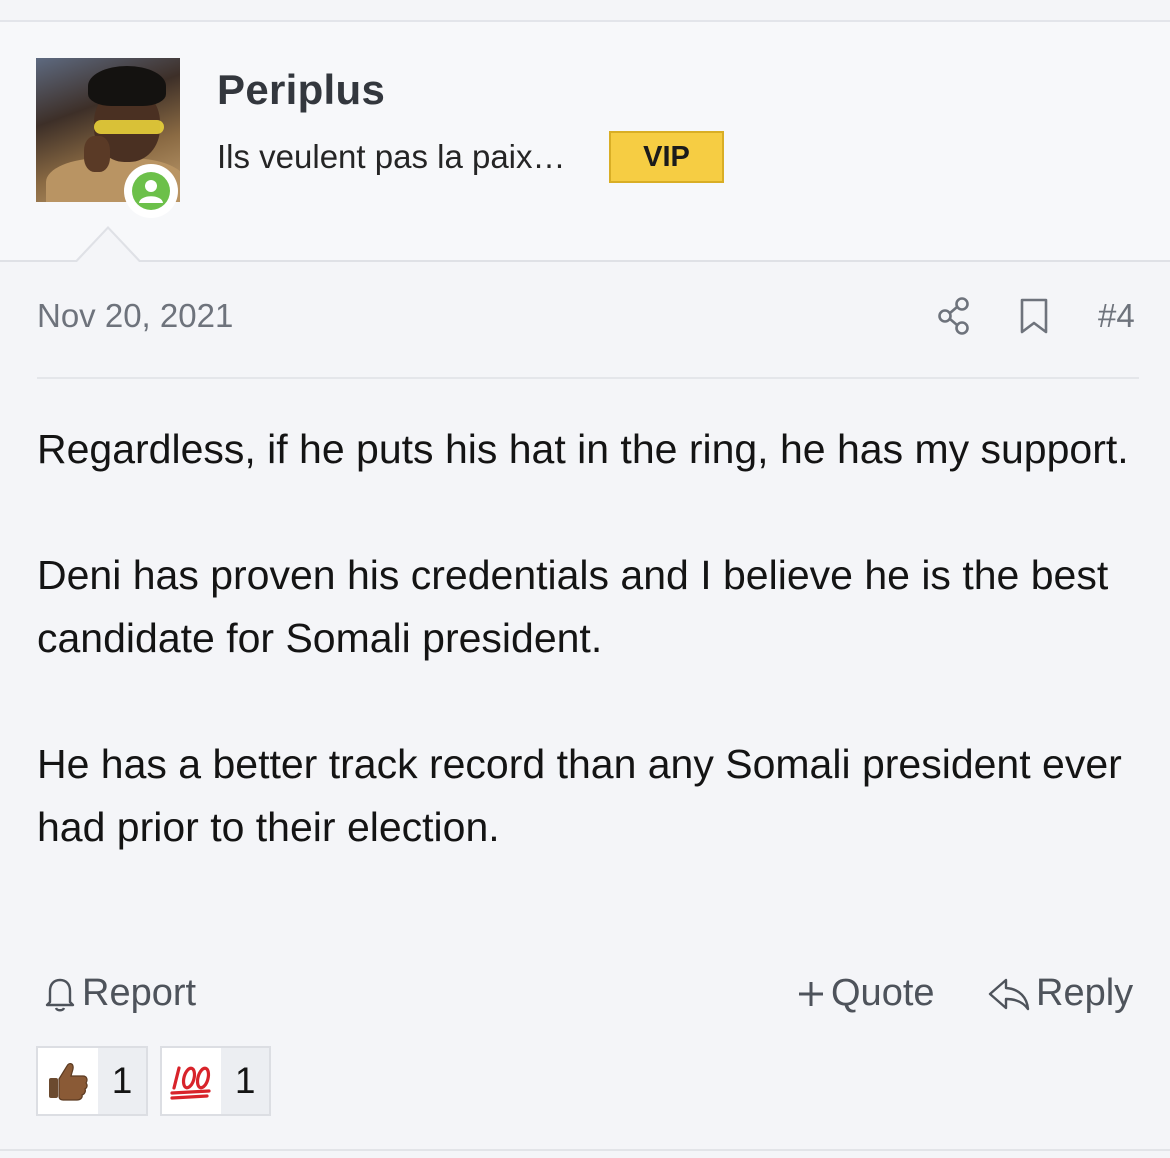 This screenshot has width=1170, height=1158. I want to click on quote-label: Quote, so click(883, 993).